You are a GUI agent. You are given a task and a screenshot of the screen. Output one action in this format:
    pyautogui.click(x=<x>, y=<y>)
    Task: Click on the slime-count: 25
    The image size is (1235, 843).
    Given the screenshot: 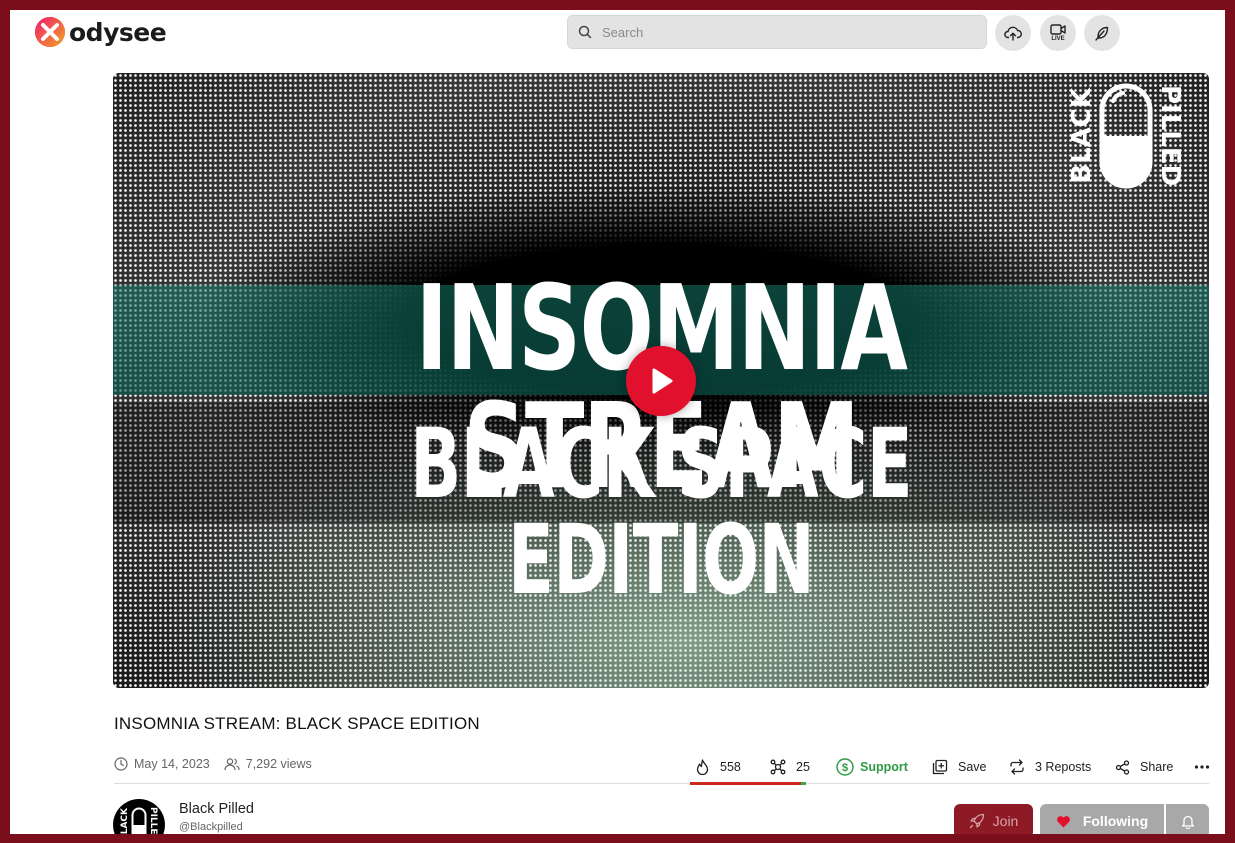 What is the action you would take?
    pyautogui.click(x=803, y=767)
    